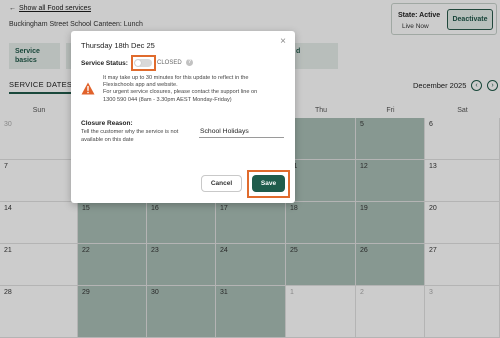 The width and height of the screenshot is (500, 338). What do you see at coordinates (221, 183) in the screenshot?
I see `cancel-button: Cancel` at bounding box center [221, 183].